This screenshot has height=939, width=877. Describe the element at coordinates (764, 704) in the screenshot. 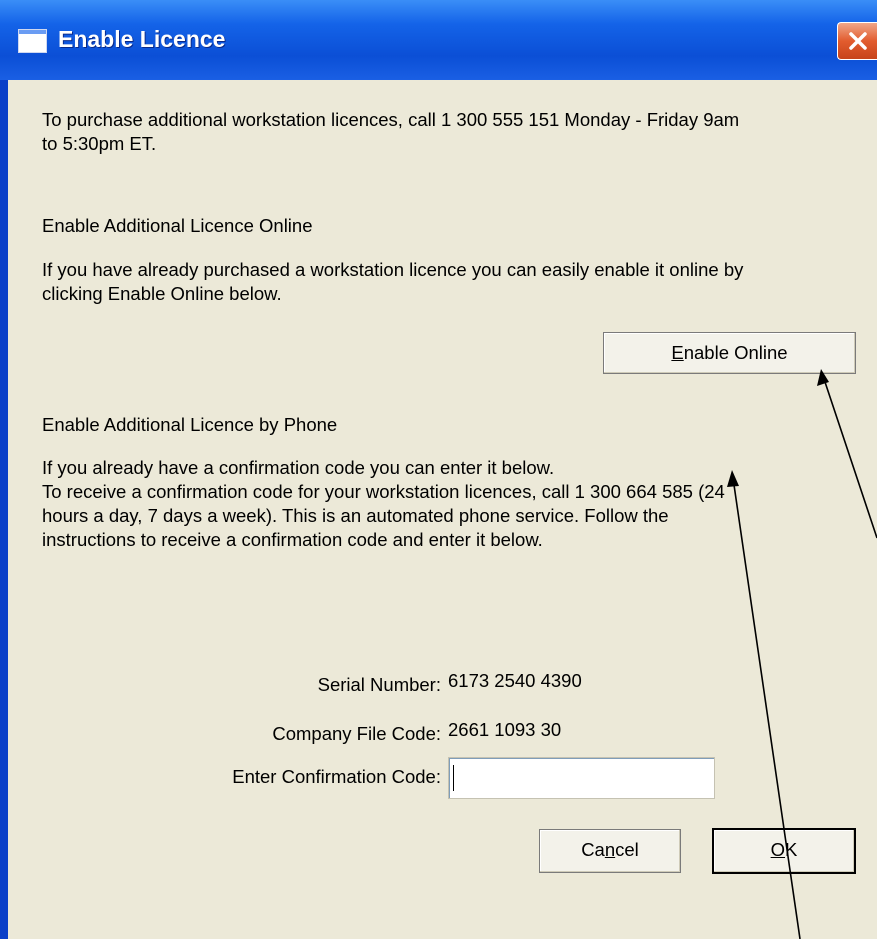

I see `arrow-to-phone-number` at that location.